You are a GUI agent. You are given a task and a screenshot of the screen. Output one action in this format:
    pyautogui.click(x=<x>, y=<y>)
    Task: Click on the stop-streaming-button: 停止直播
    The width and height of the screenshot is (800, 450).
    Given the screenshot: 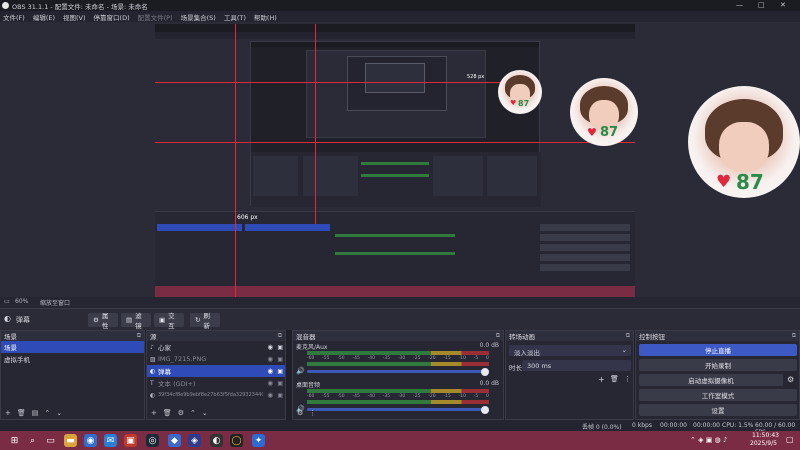 What is the action you would take?
    pyautogui.click(x=718, y=350)
    